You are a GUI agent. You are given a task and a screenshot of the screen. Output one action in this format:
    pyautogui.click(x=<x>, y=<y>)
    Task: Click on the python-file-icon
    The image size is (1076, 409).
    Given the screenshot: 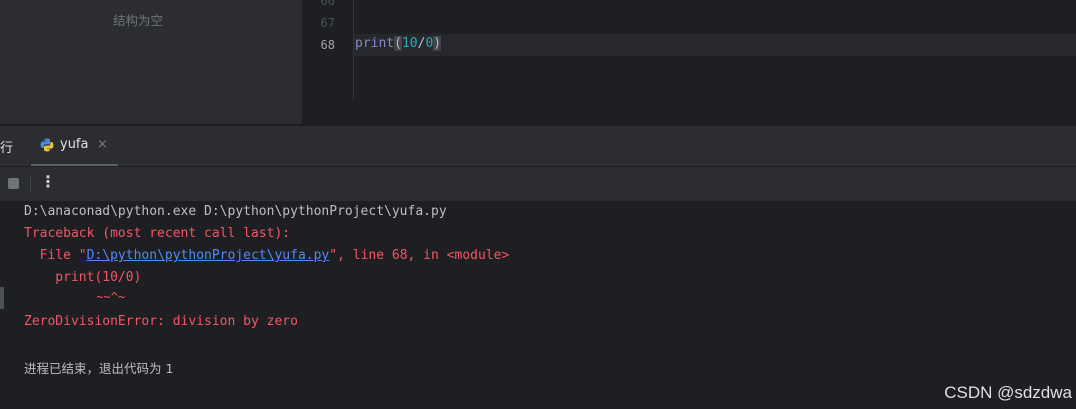 What is the action you would take?
    pyautogui.click(x=47, y=145)
    